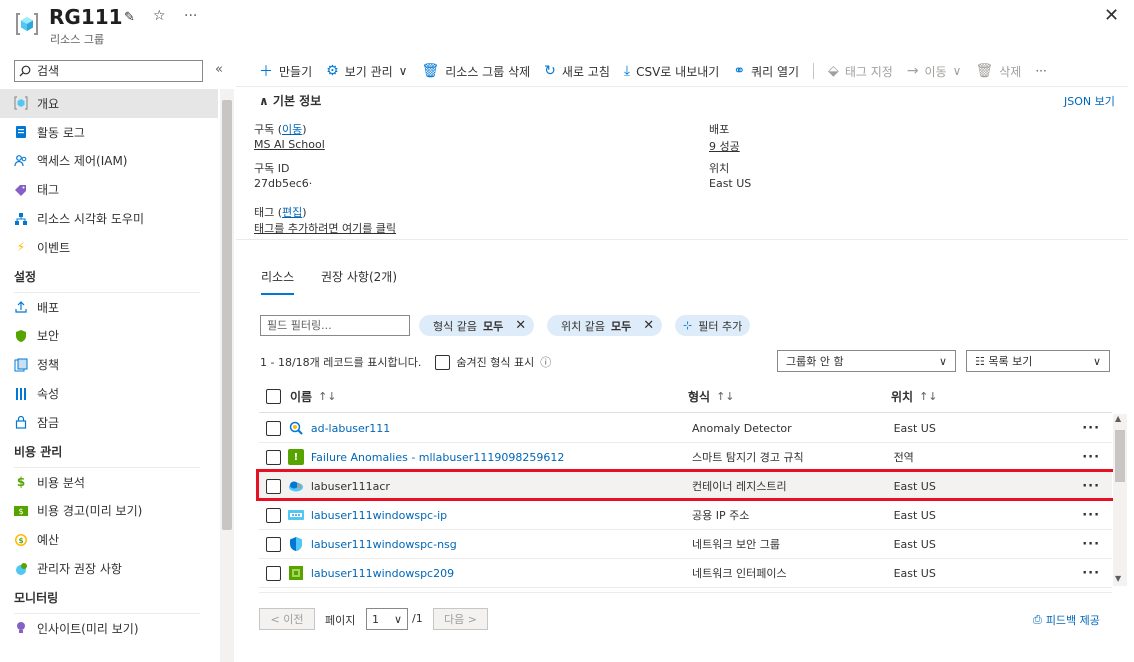 The width and height of the screenshot is (1134, 662). What do you see at coordinates (460, 619) in the screenshot?
I see `next-page-button: 다음 >` at bounding box center [460, 619].